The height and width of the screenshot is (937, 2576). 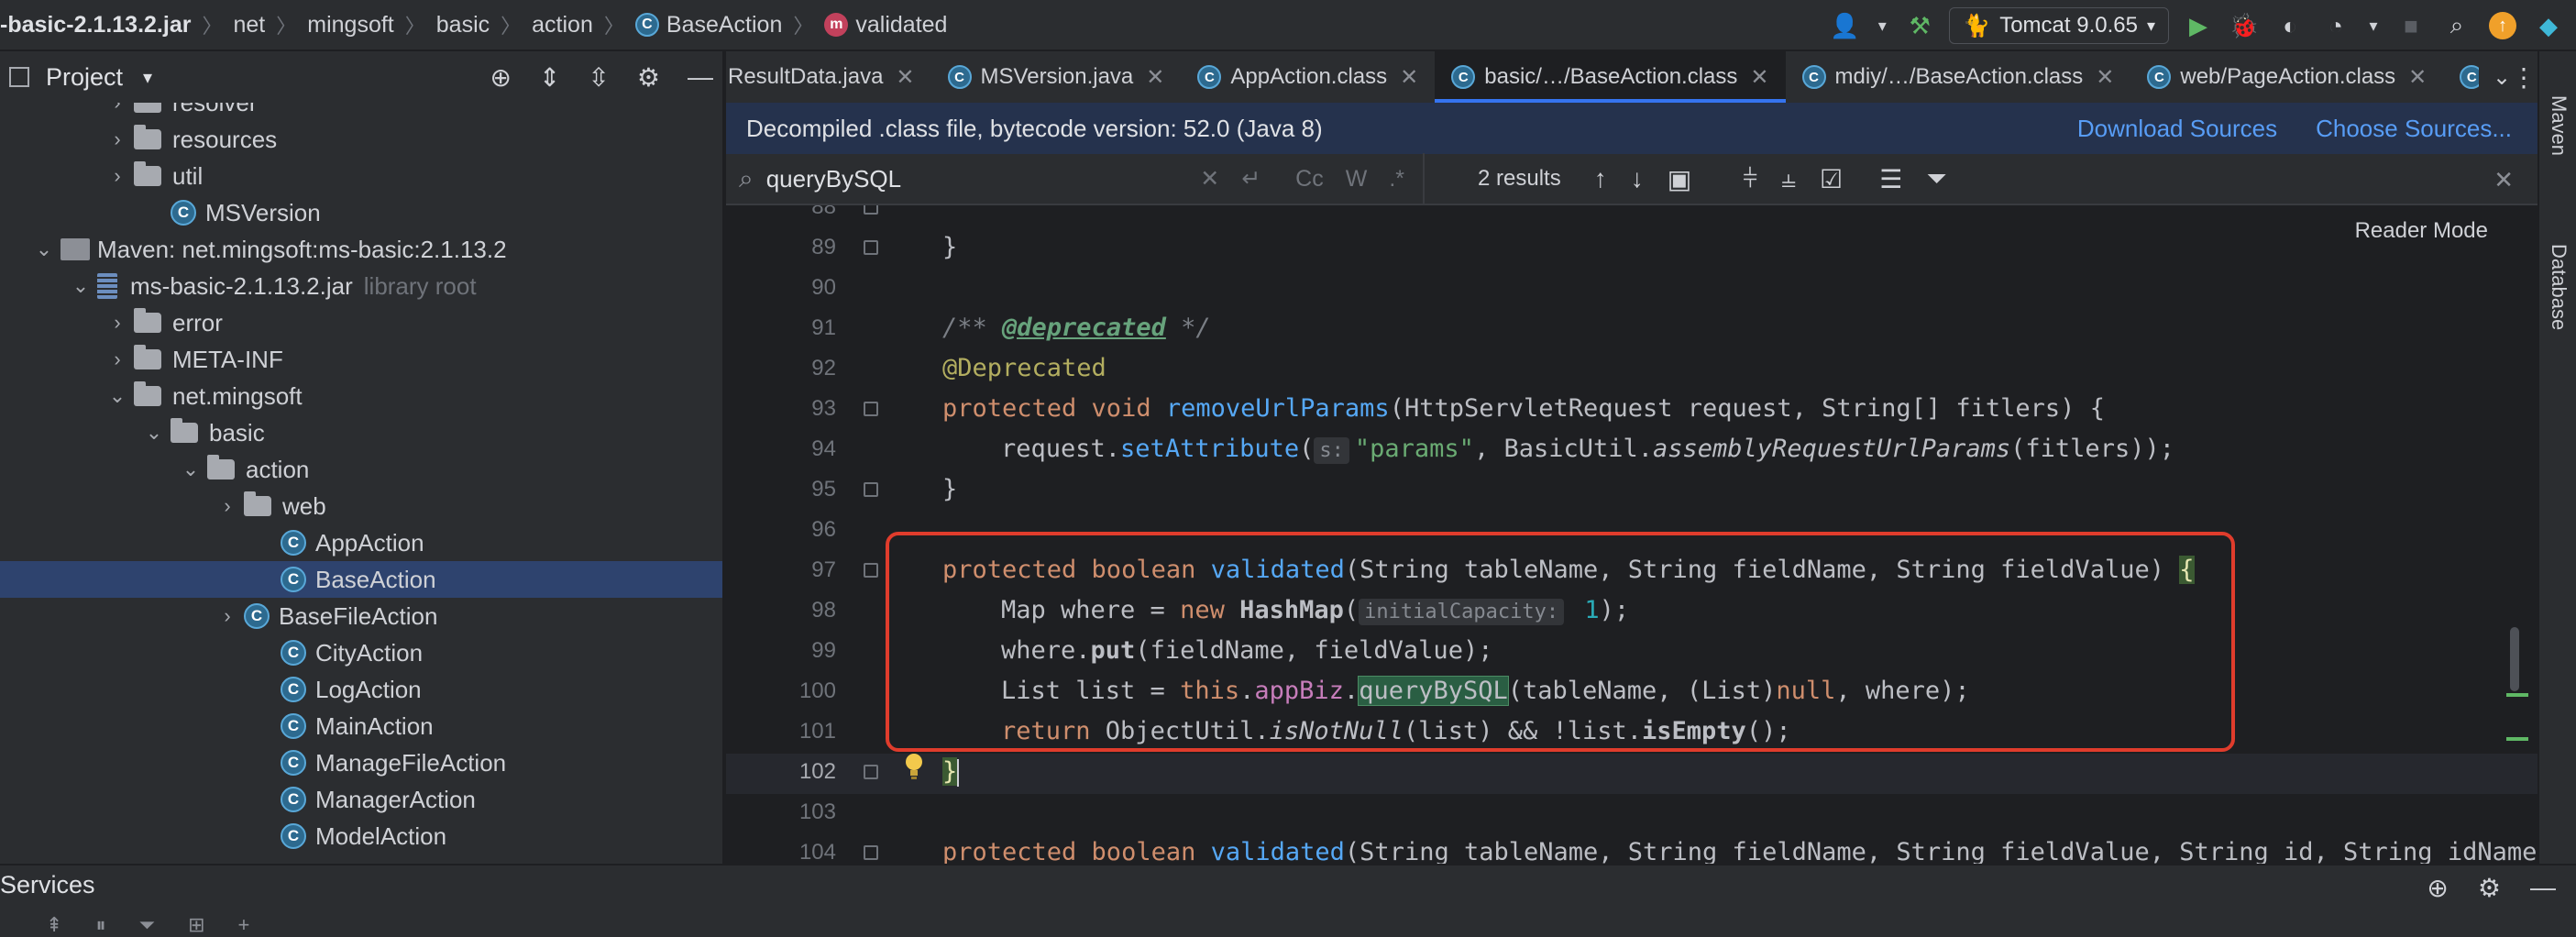 I want to click on add-service-icon: ⊕, so click(x=2437, y=888).